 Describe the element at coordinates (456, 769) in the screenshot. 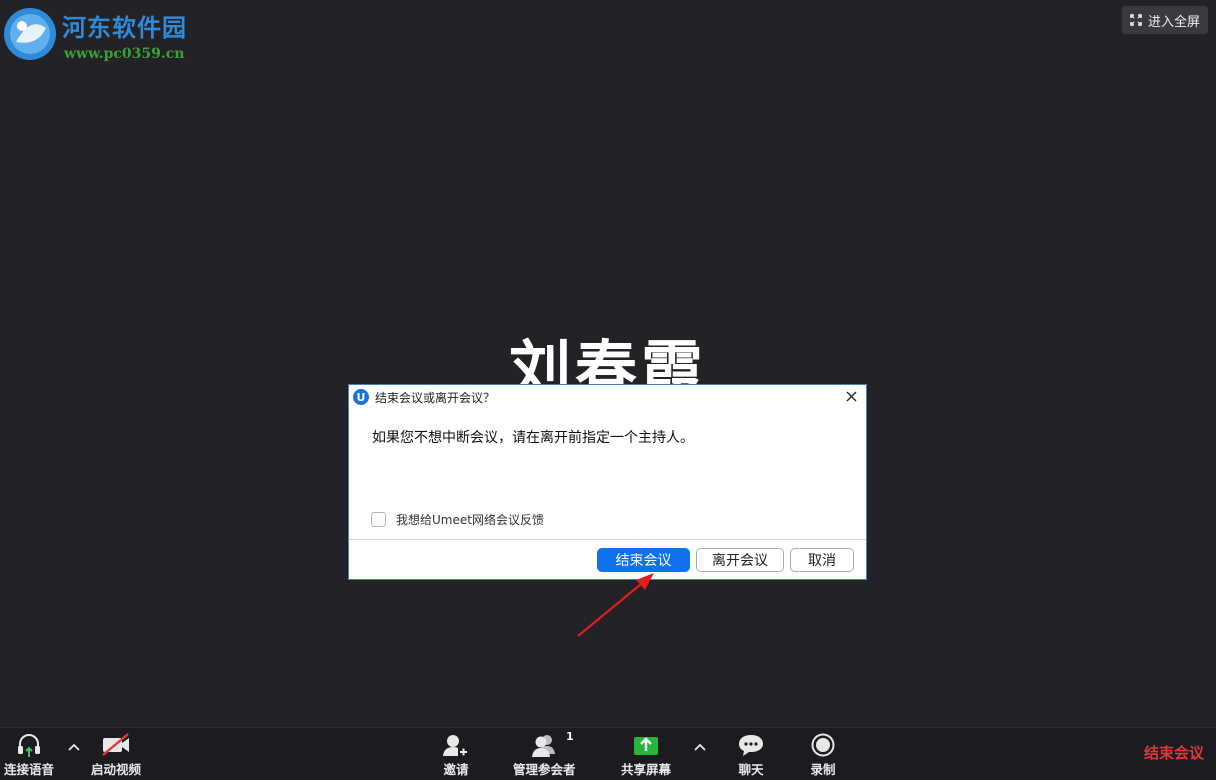

I see `invite-label: 邀请` at that location.